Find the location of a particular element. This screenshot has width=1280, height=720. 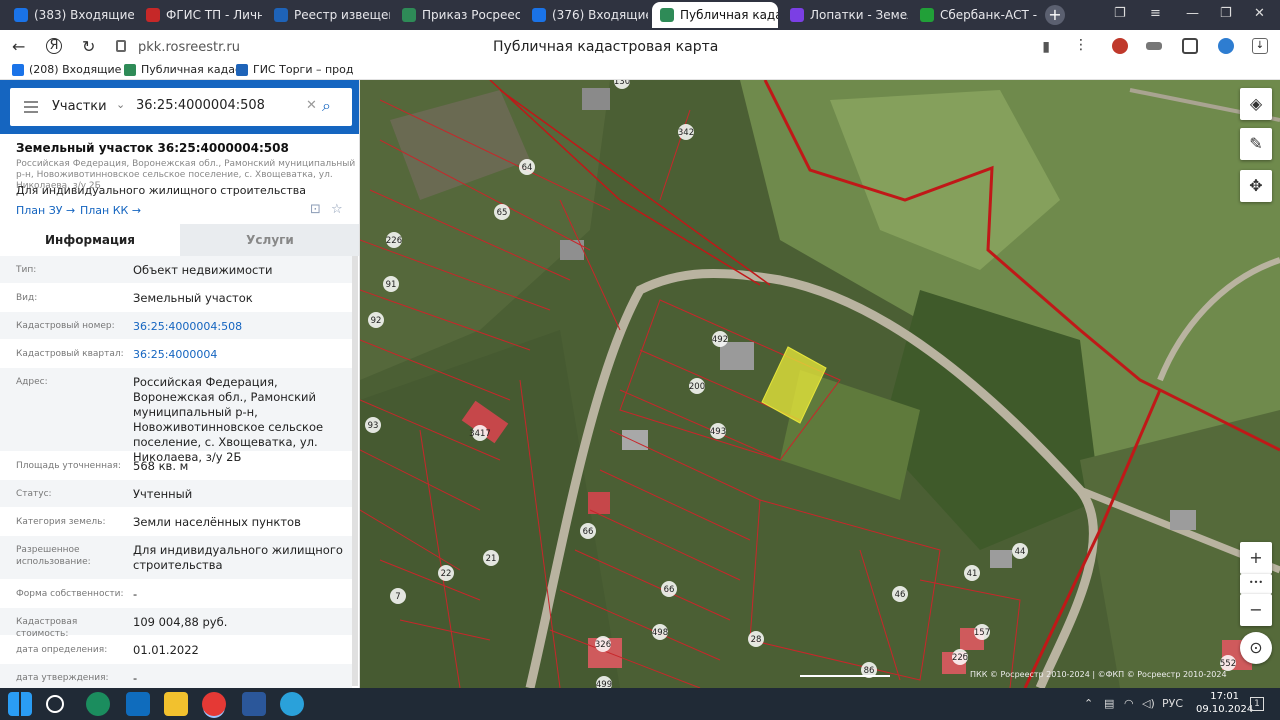

page-title: Публичная кадастровая карта is located at coordinates (606, 47).